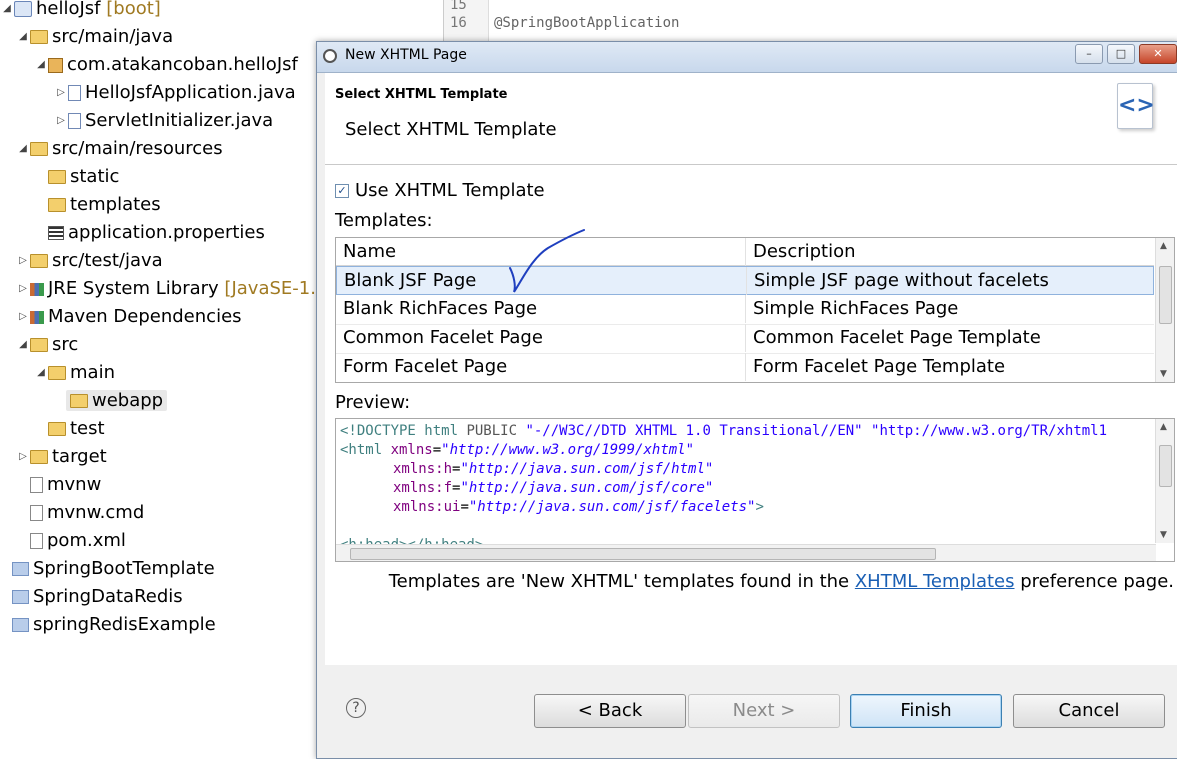  I want to click on tree-item-servletinitializer: ▷ ServletInitializer.java, so click(163, 121).